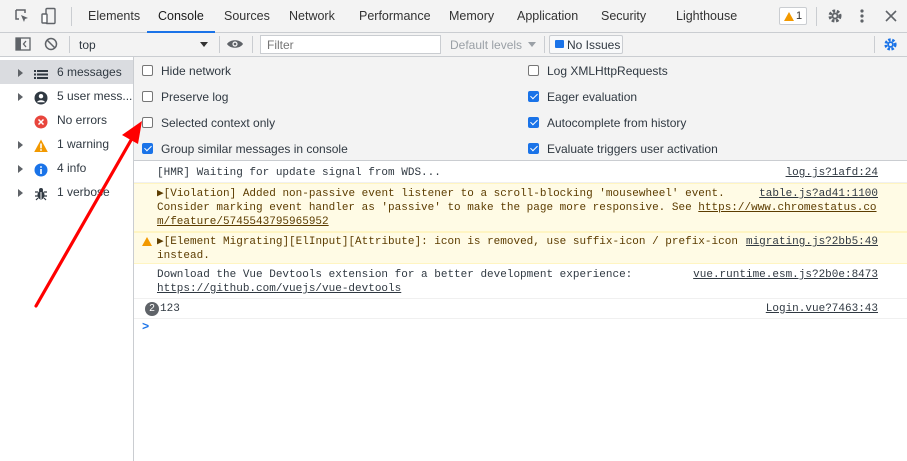  What do you see at coordinates (195, 97) in the screenshot?
I see `option-label: Preserve log` at bounding box center [195, 97].